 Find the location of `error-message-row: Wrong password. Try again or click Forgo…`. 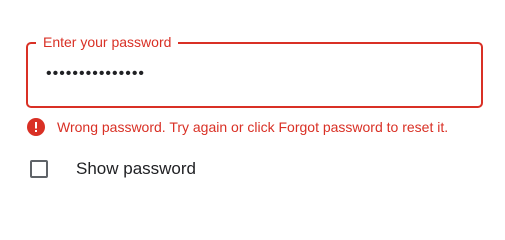

error-message-row: Wrong password. Try again or click Forgo… is located at coordinates (237, 127).